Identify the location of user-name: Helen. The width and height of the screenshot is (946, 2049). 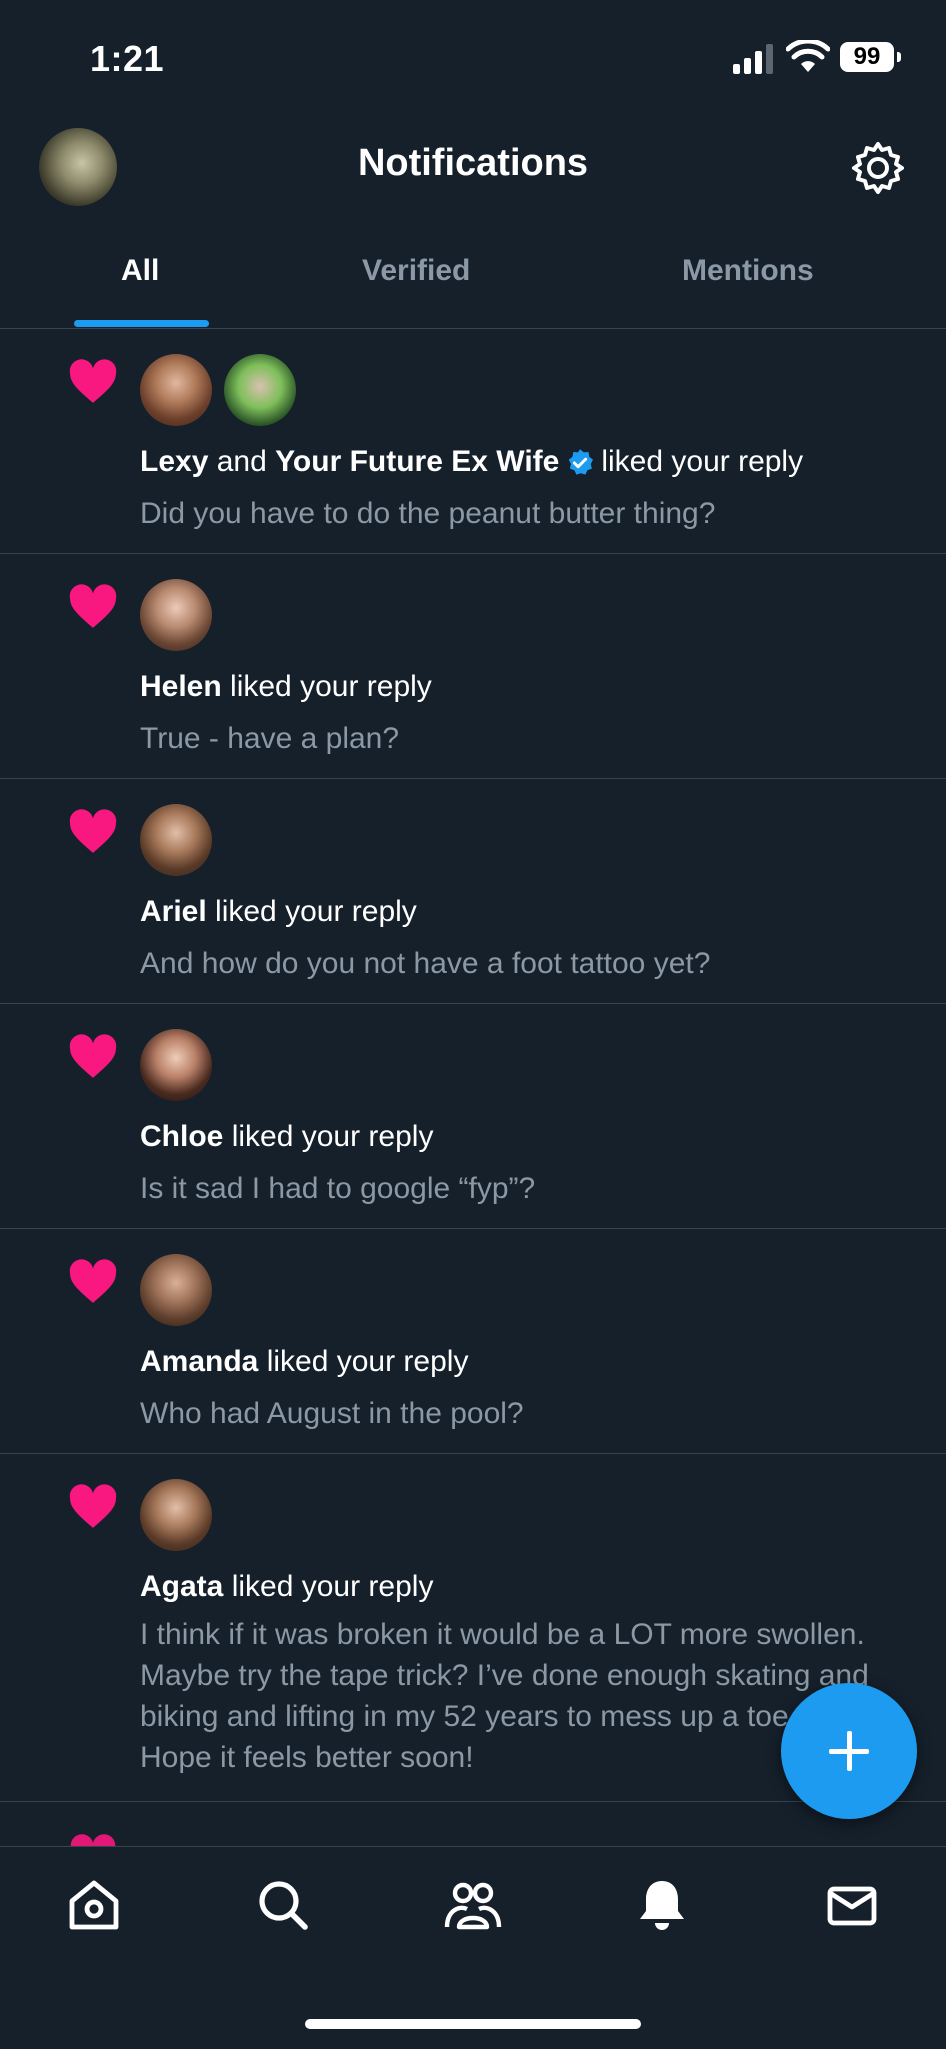
(181, 686).